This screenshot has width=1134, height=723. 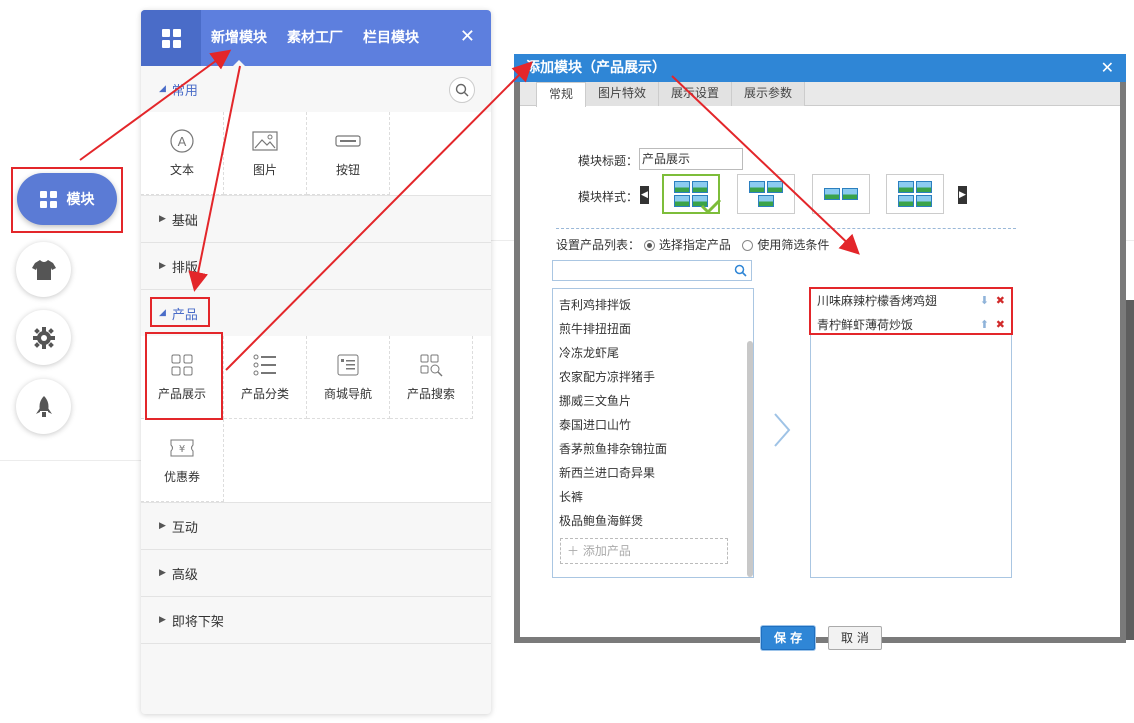 What do you see at coordinates (184, 221) in the screenshot?
I see `section-basic-title: 基础` at bounding box center [184, 221].